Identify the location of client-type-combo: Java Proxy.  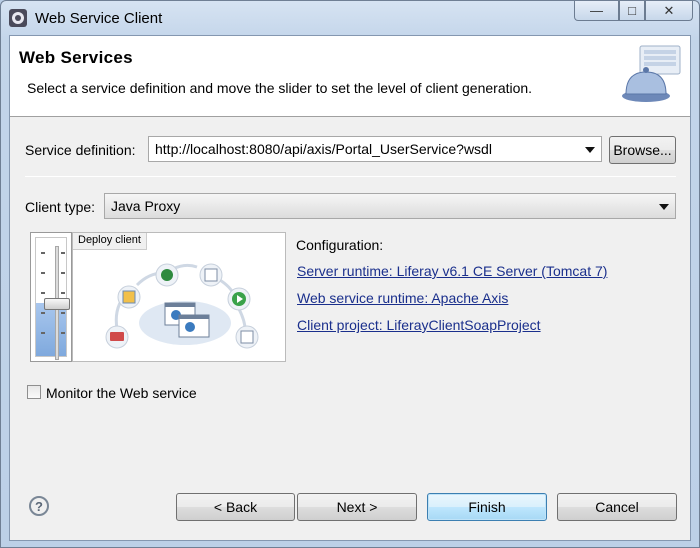
(390, 206).